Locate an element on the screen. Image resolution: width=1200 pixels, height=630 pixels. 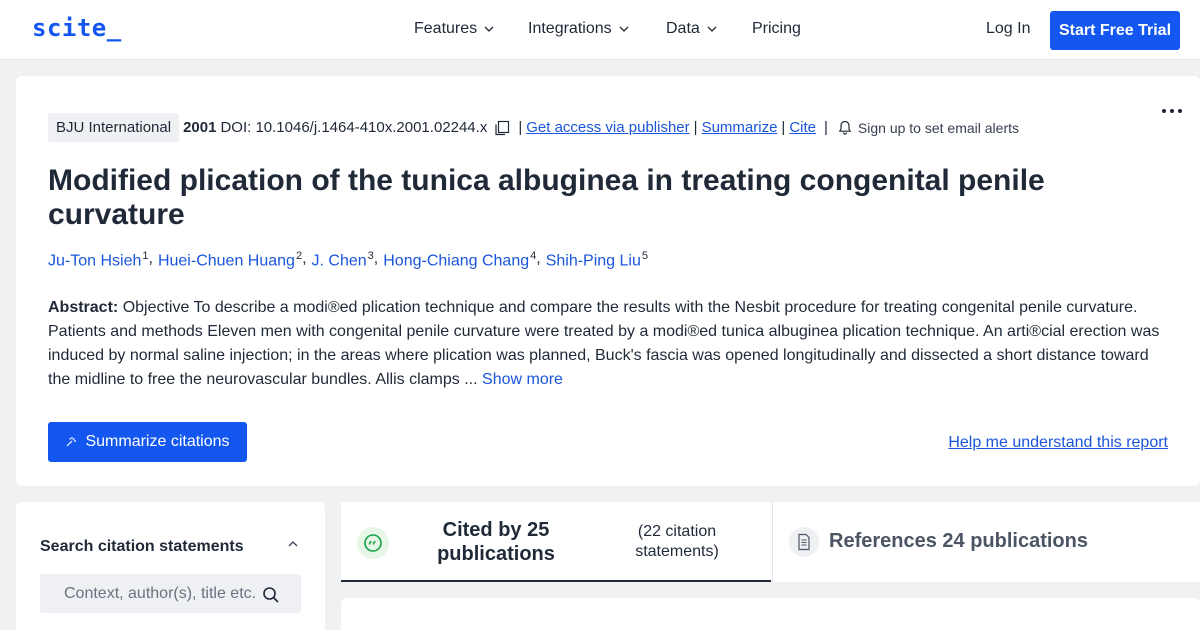
doi-text: DOI: 10.1046/j.1464-410x.2001.02244.x is located at coordinates (354, 127).